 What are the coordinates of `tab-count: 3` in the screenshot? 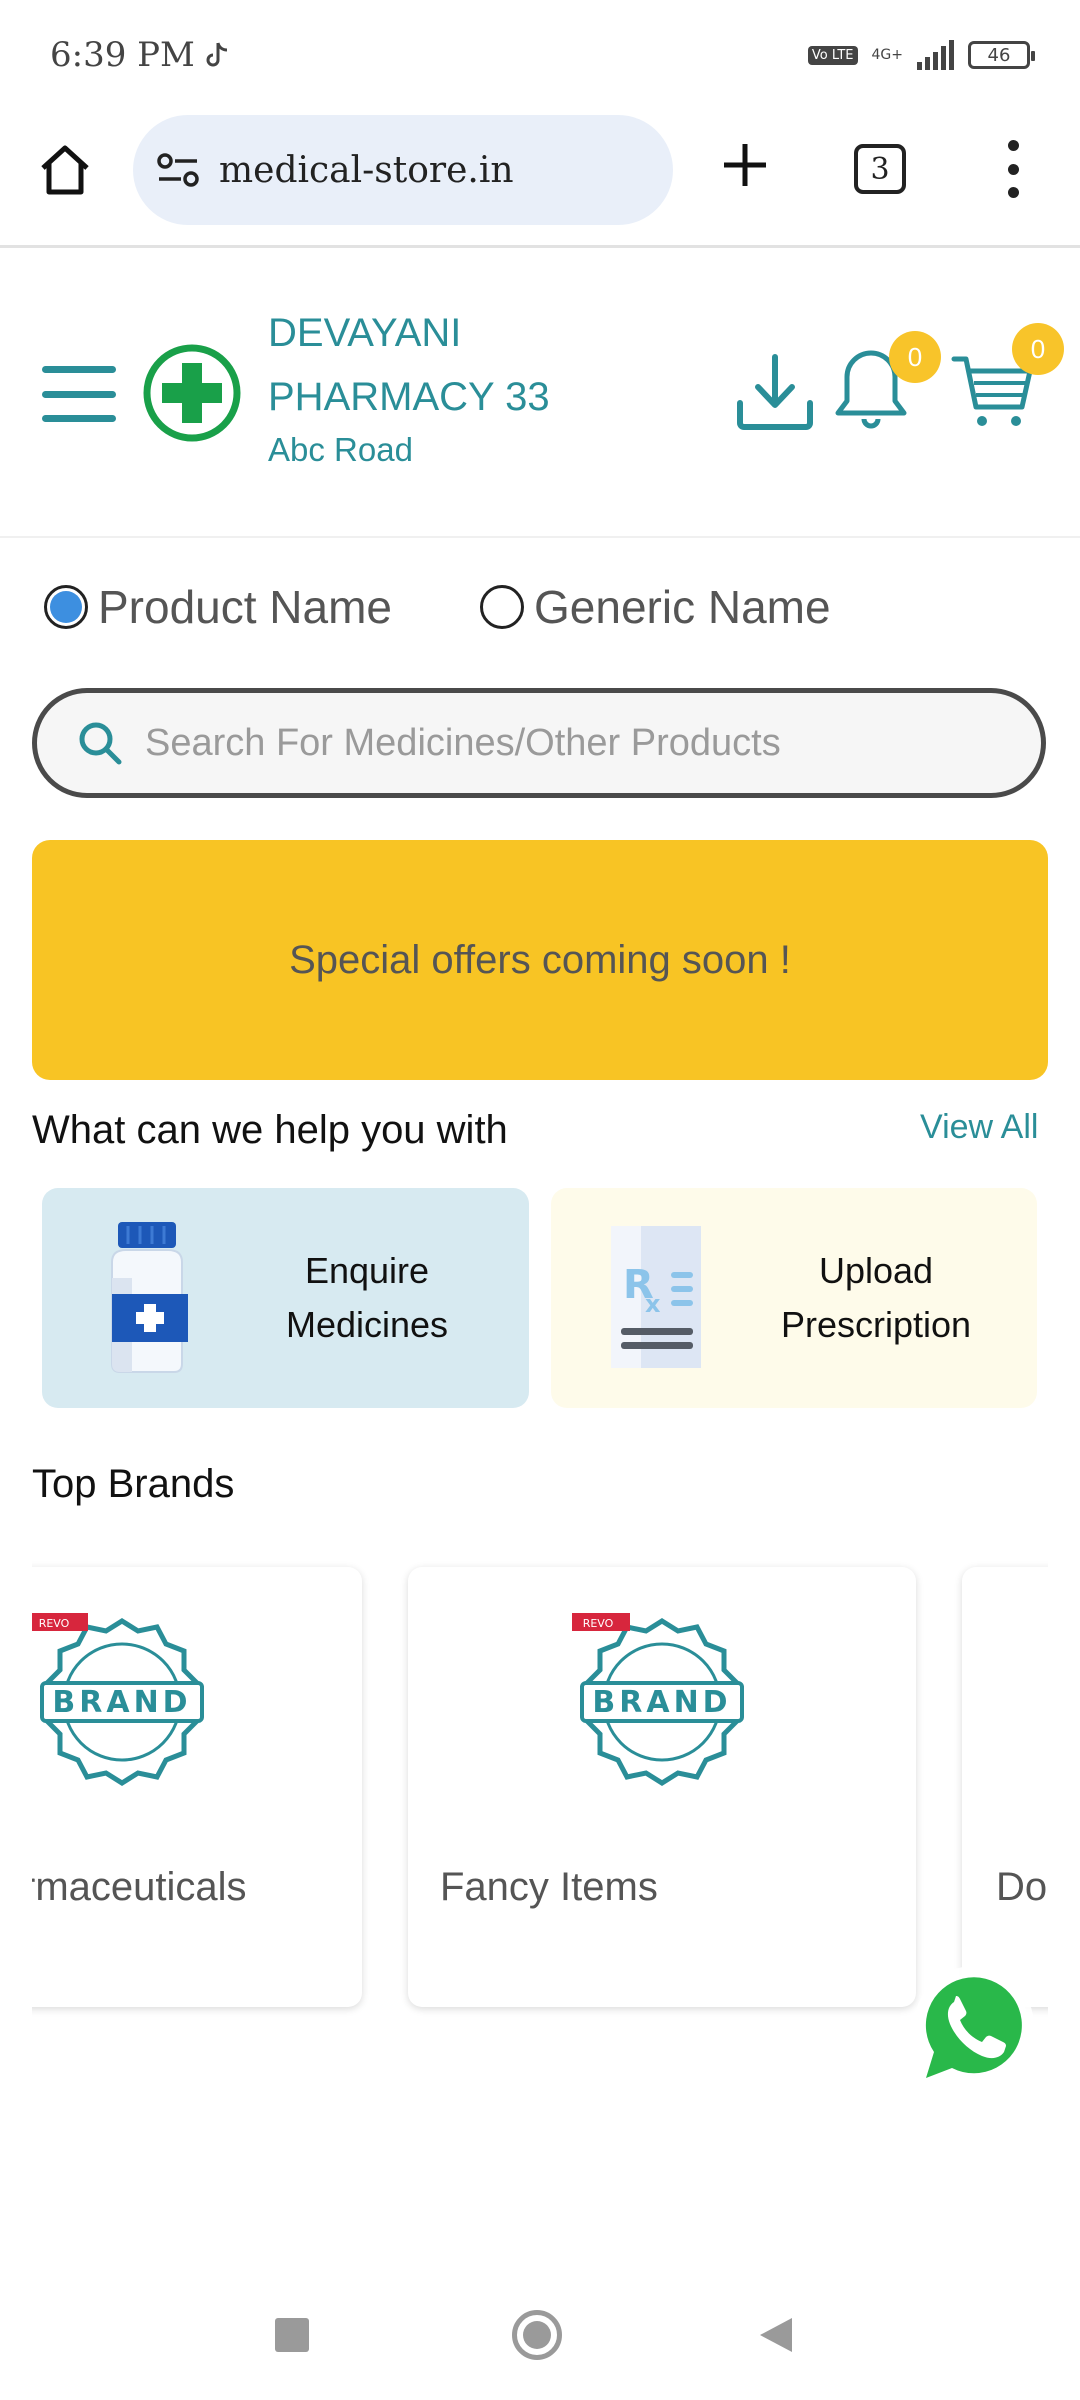 It's located at (880, 169).